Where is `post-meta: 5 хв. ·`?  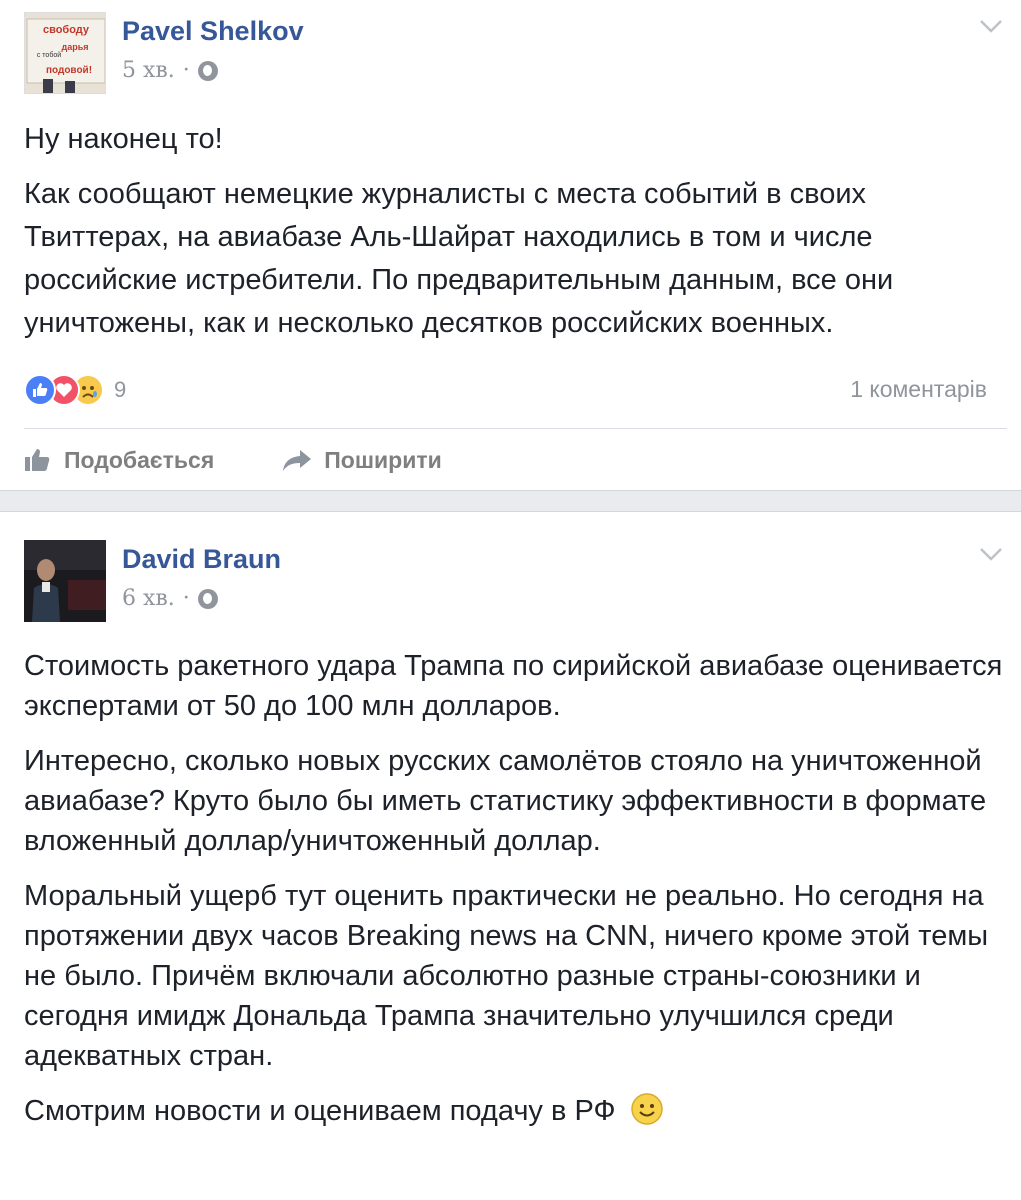
post-meta: 5 хв. · is located at coordinates (170, 70).